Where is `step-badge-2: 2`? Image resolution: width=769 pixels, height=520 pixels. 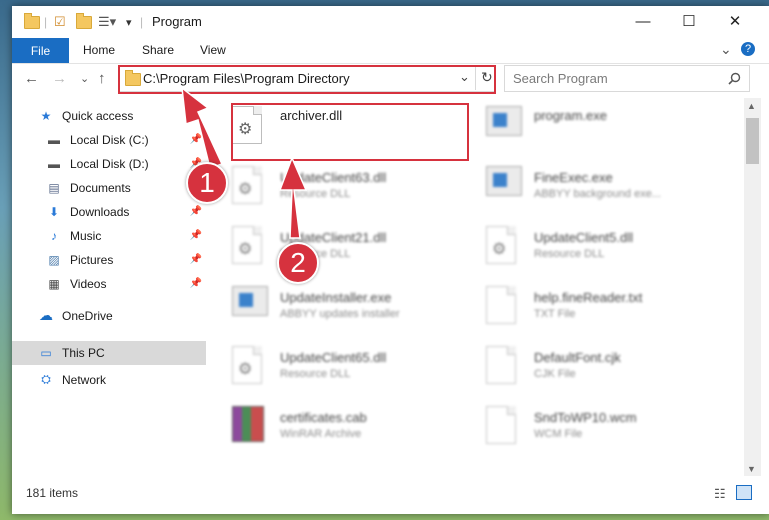
step-badge-2: 2 is located at coordinates (298, 263).